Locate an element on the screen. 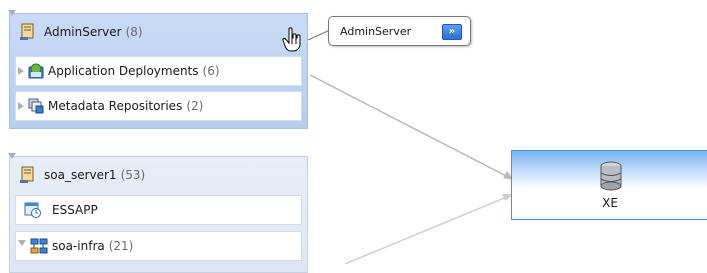  admin-server-name: AdminServer is located at coordinates (83, 32).